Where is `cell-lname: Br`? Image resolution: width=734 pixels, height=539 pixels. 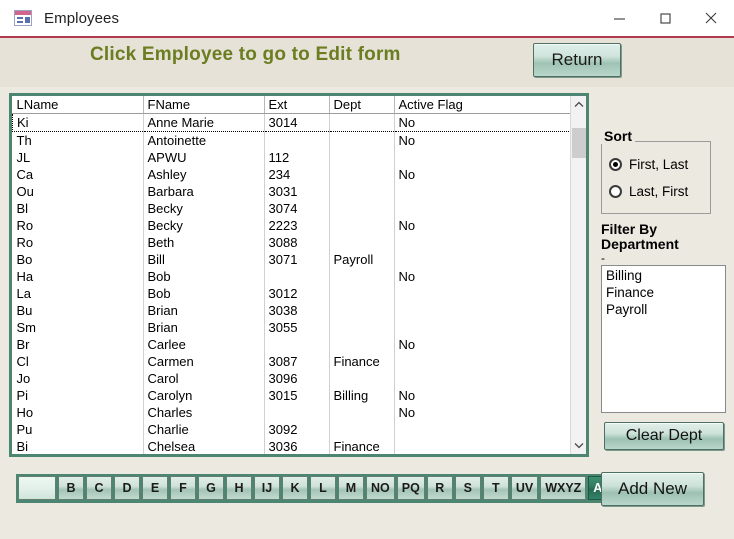
cell-lname: Br is located at coordinates (78, 344).